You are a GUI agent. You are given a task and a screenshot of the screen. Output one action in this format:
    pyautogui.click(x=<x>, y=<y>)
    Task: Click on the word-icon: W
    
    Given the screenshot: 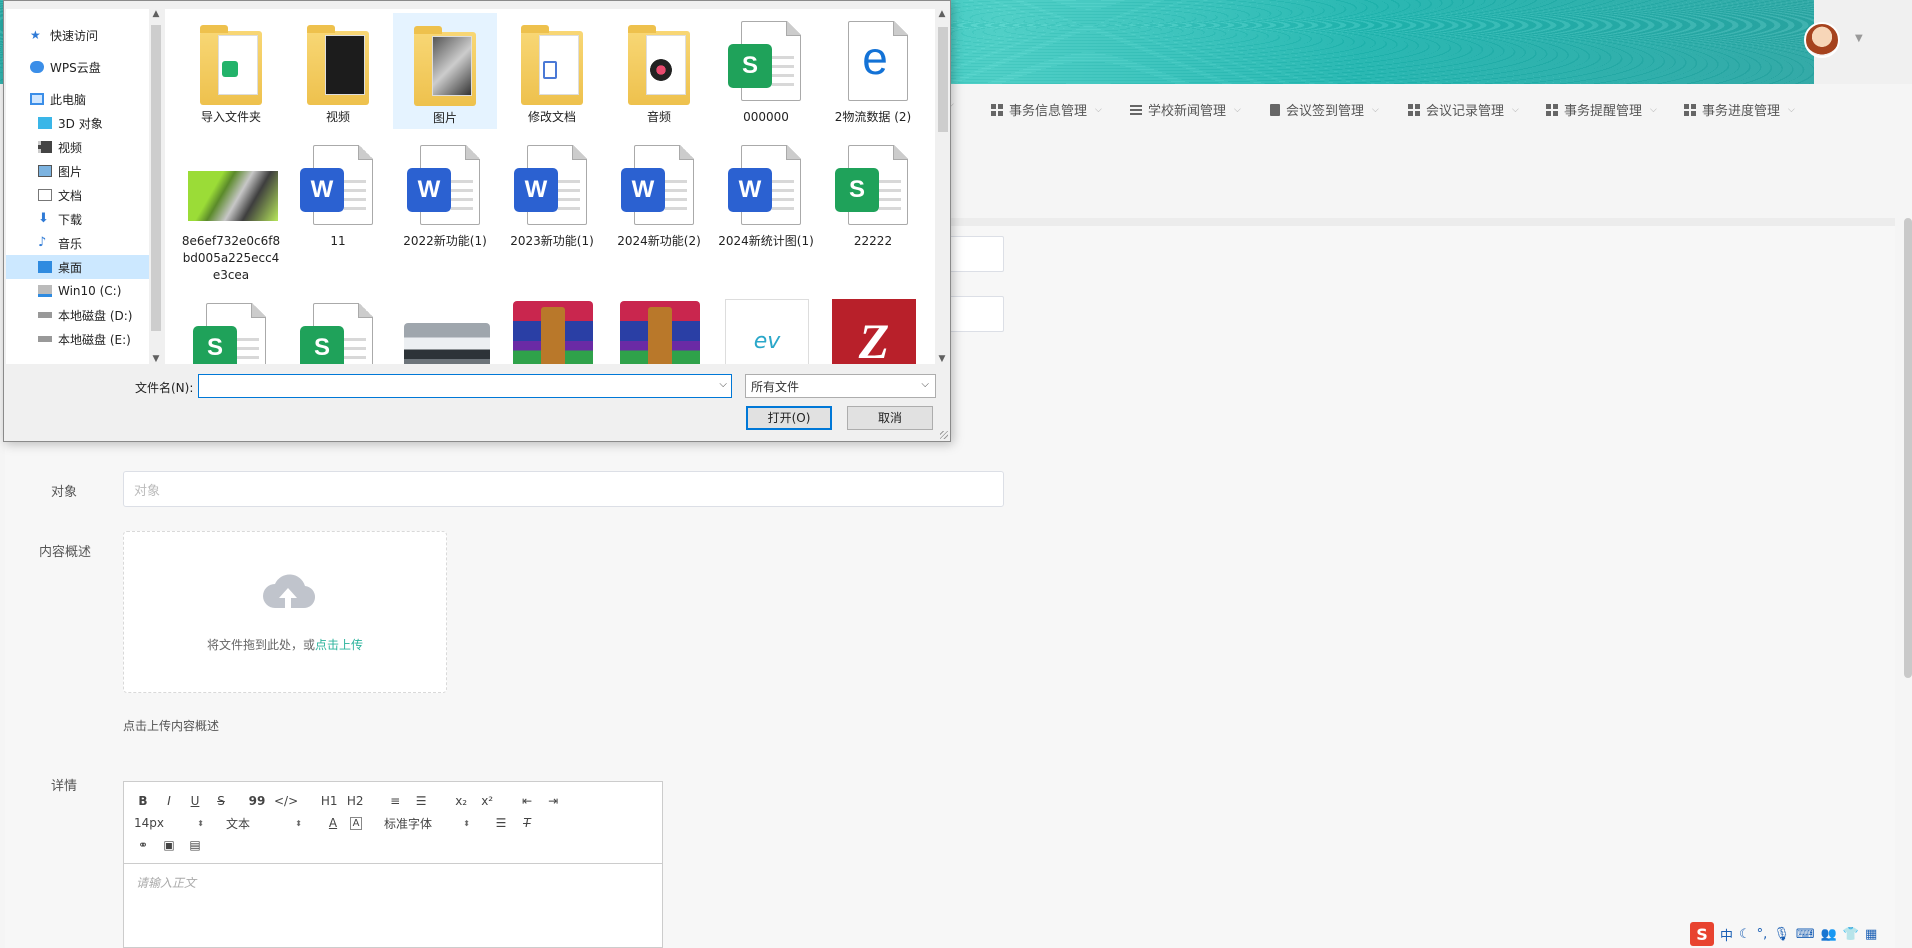 What is the action you would take?
    pyautogui.click(x=336, y=185)
    